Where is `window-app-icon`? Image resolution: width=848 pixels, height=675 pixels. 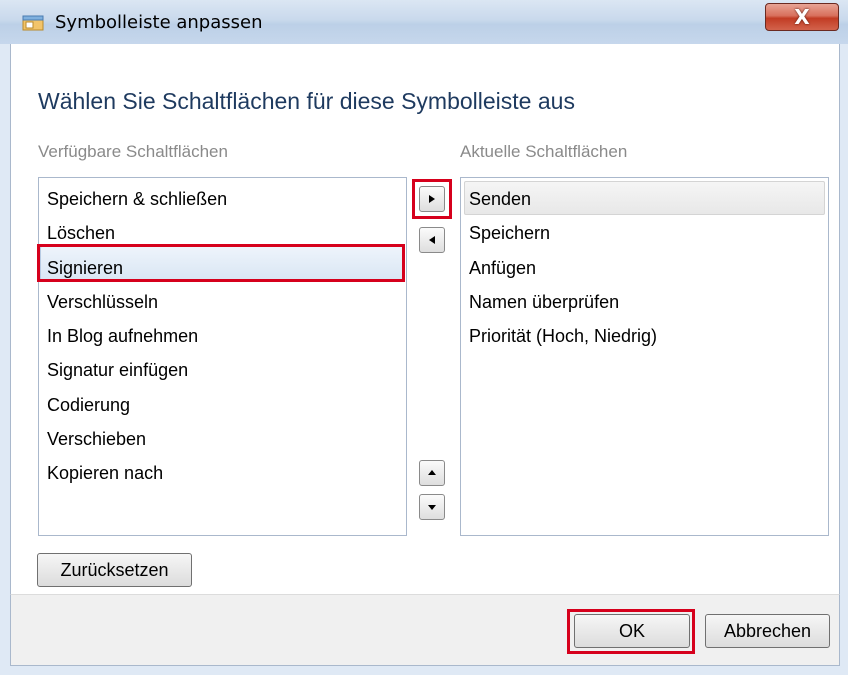
window-app-icon is located at coordinates (33, 23).